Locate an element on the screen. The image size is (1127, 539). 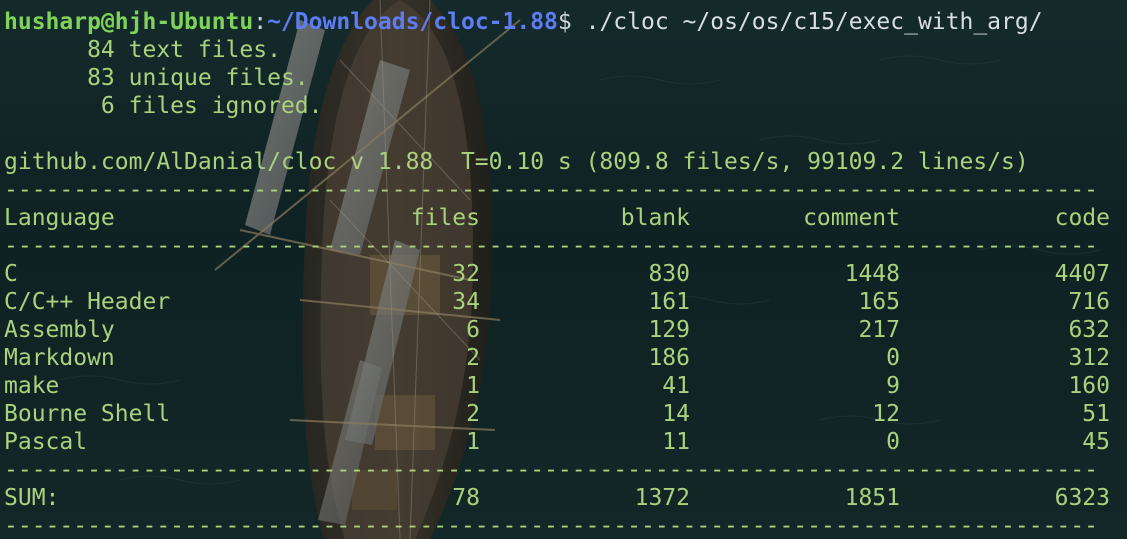
row-files: 32 is located at coordinates (466, 274).